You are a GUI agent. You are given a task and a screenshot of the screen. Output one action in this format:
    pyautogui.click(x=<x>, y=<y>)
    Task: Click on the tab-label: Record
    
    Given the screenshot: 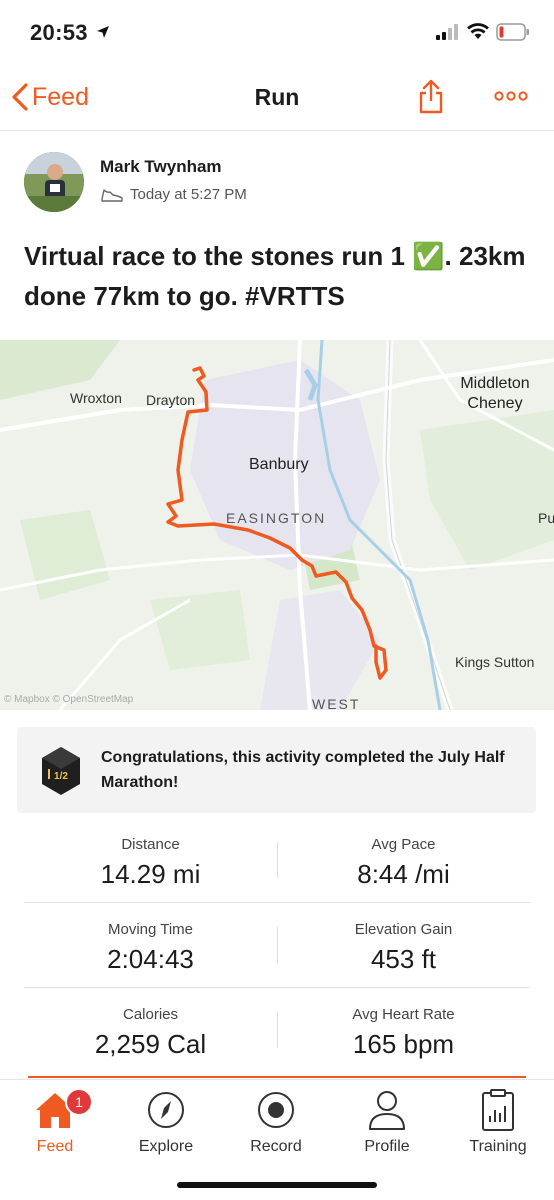 What is the action you would take?
    pyautogui.click(x=276, y=1146)
    